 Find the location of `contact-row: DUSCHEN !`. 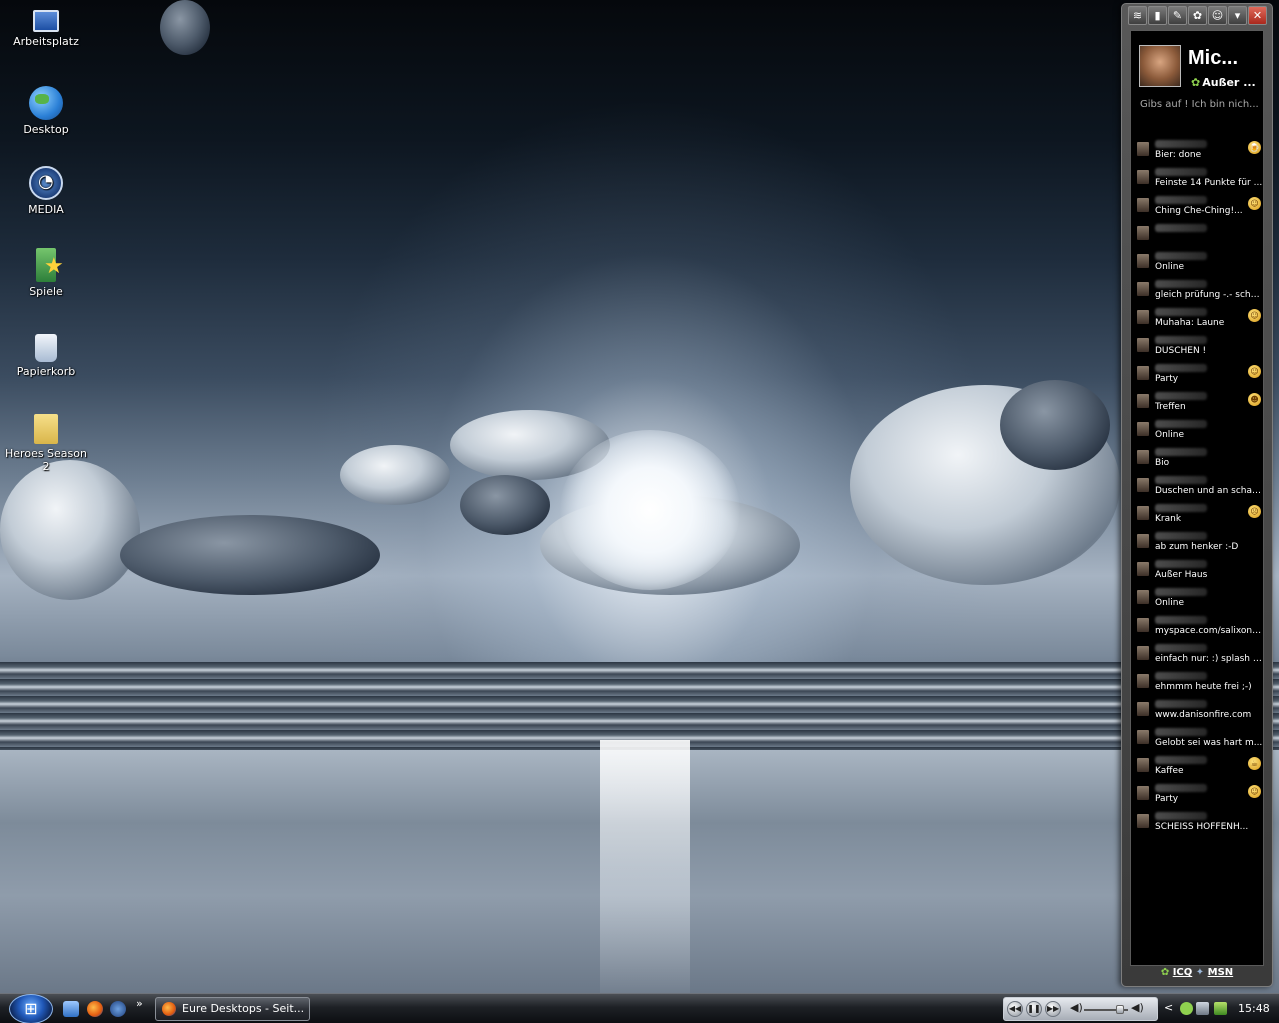

contact-row: DUSCHEN ! is located at coordinates (1198, 349).